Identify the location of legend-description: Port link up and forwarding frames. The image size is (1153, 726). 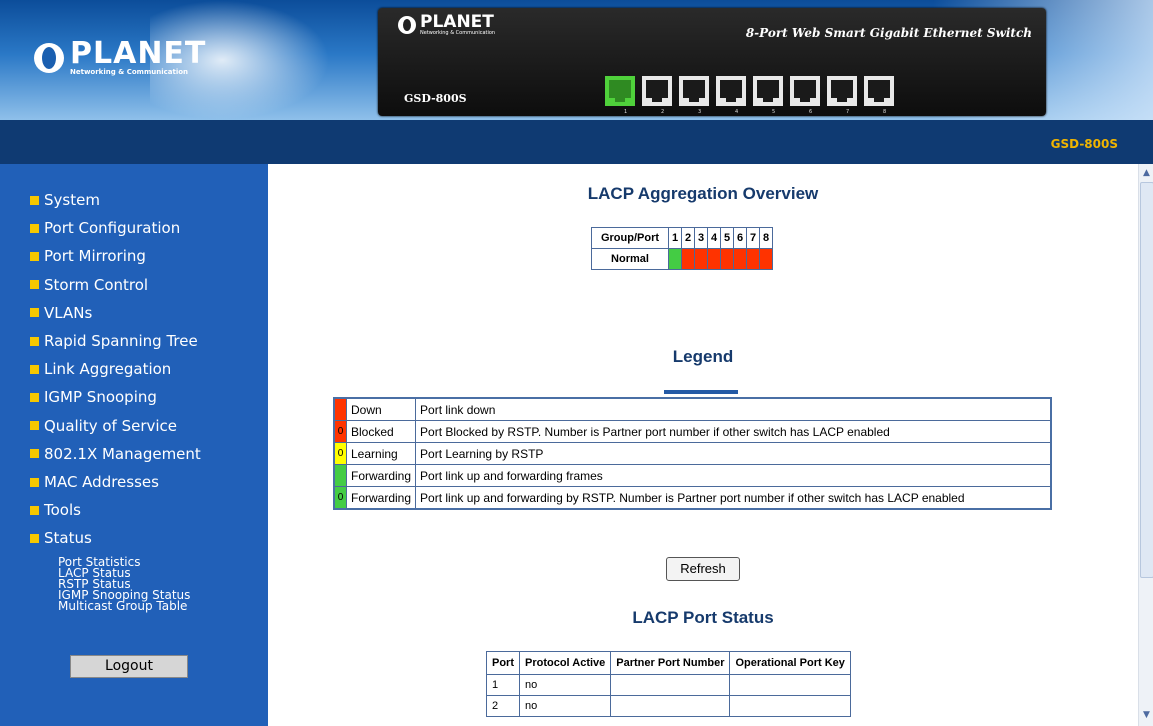
(733, 475).